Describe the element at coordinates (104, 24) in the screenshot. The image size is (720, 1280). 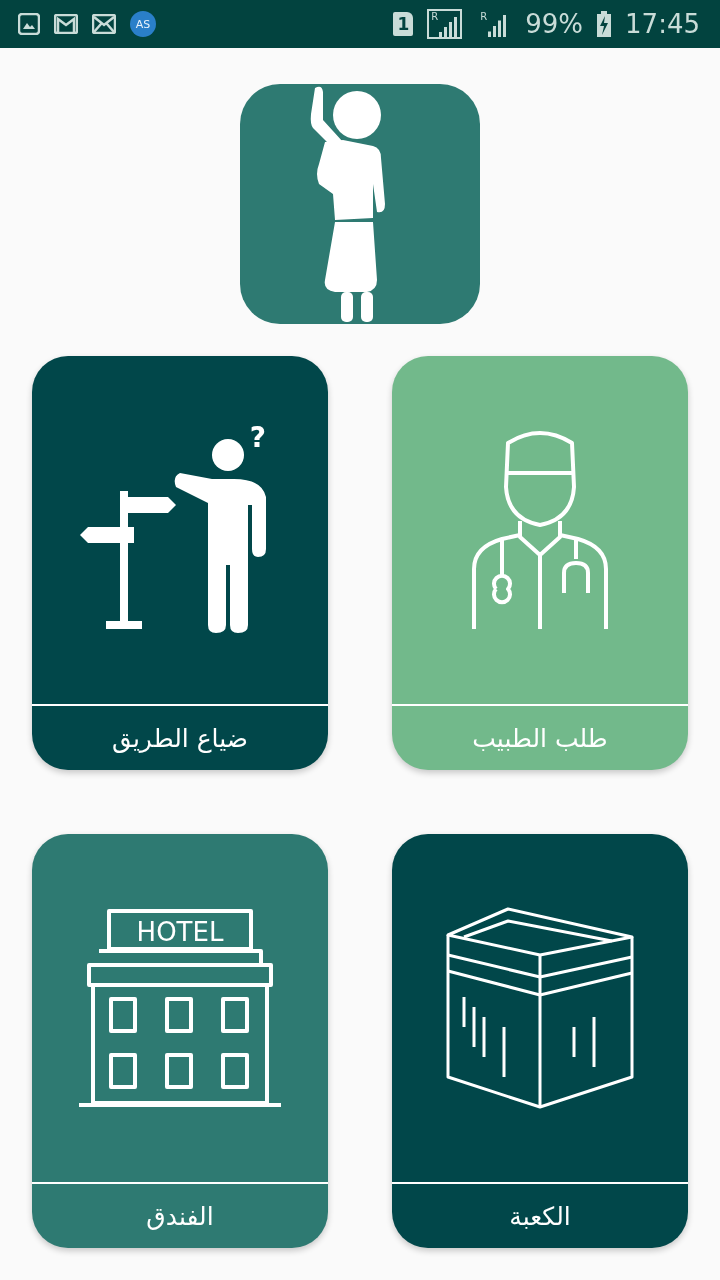
I see `mail-icon` at that location.